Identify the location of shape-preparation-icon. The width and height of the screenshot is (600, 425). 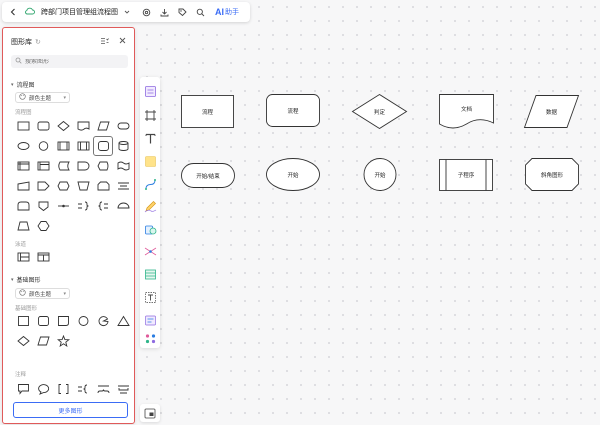
(63, 186).